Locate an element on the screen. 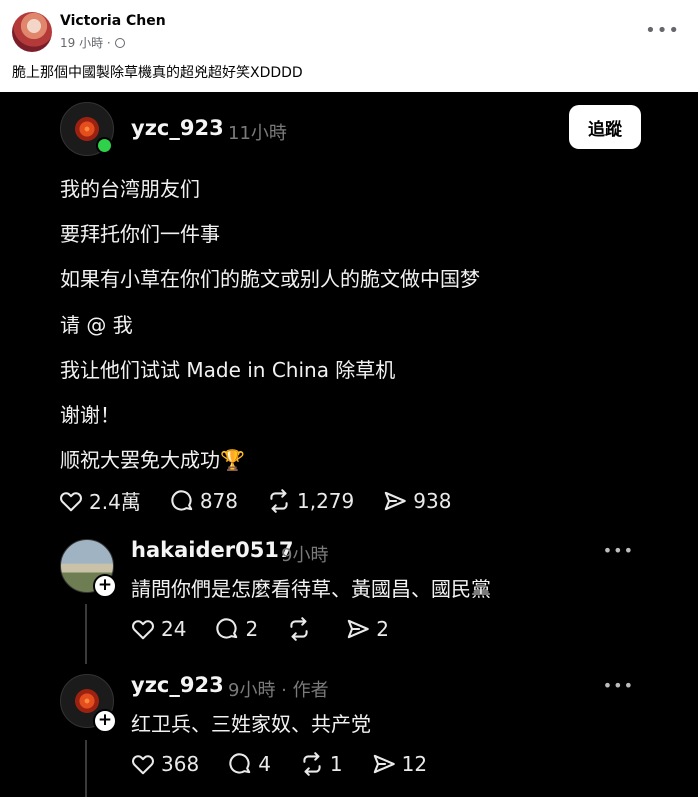 This screenshot has height=797, width=698. repost-button: 1,279 is located at coordinates (310, 501).